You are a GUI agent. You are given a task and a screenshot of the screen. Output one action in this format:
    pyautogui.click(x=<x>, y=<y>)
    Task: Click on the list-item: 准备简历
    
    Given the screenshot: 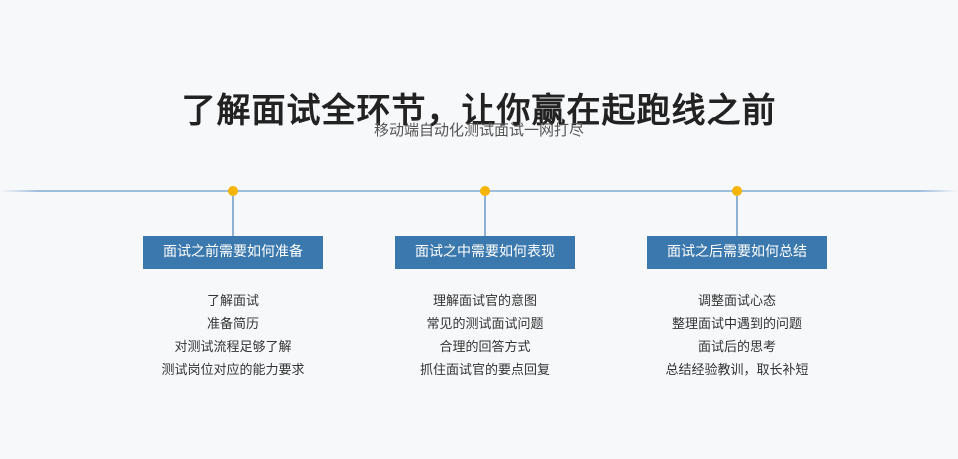 What is the action you would take?
    pyautogui.click(x=232, y=324)
    